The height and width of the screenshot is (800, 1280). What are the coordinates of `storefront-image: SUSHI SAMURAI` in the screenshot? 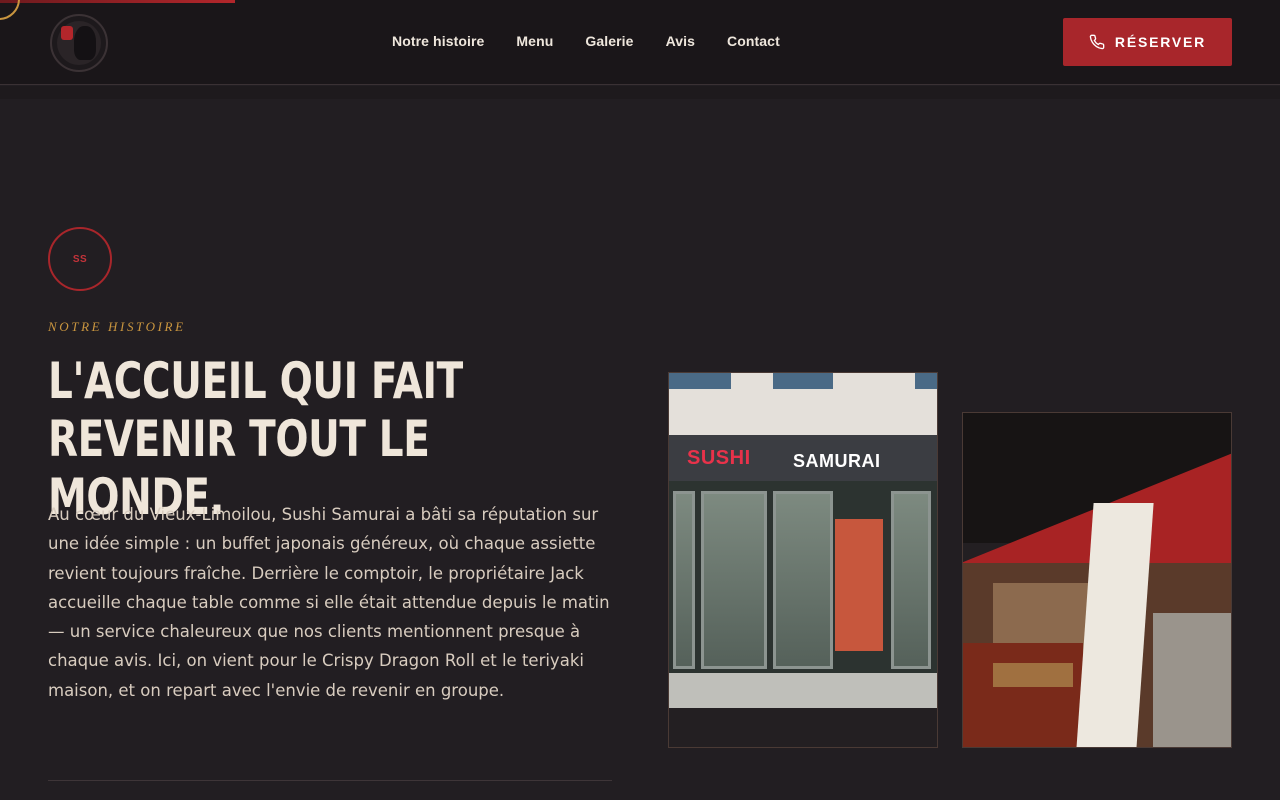 It's located at (803, 540).